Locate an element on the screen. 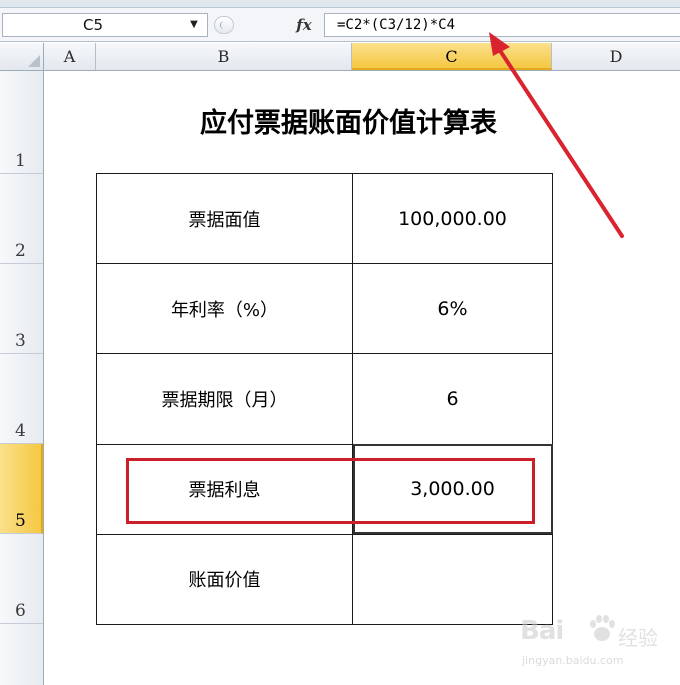 The image size is (680, 685). formula-bar: C5 ▼ fx =C2*(C3/12)*C4 is located at coordinates (340, 25).